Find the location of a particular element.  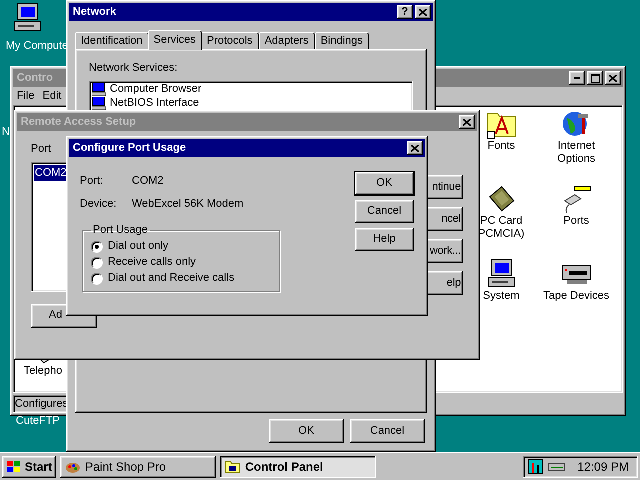

field-value: WebExcel 56K Modem is located at coordinates (188, 204).